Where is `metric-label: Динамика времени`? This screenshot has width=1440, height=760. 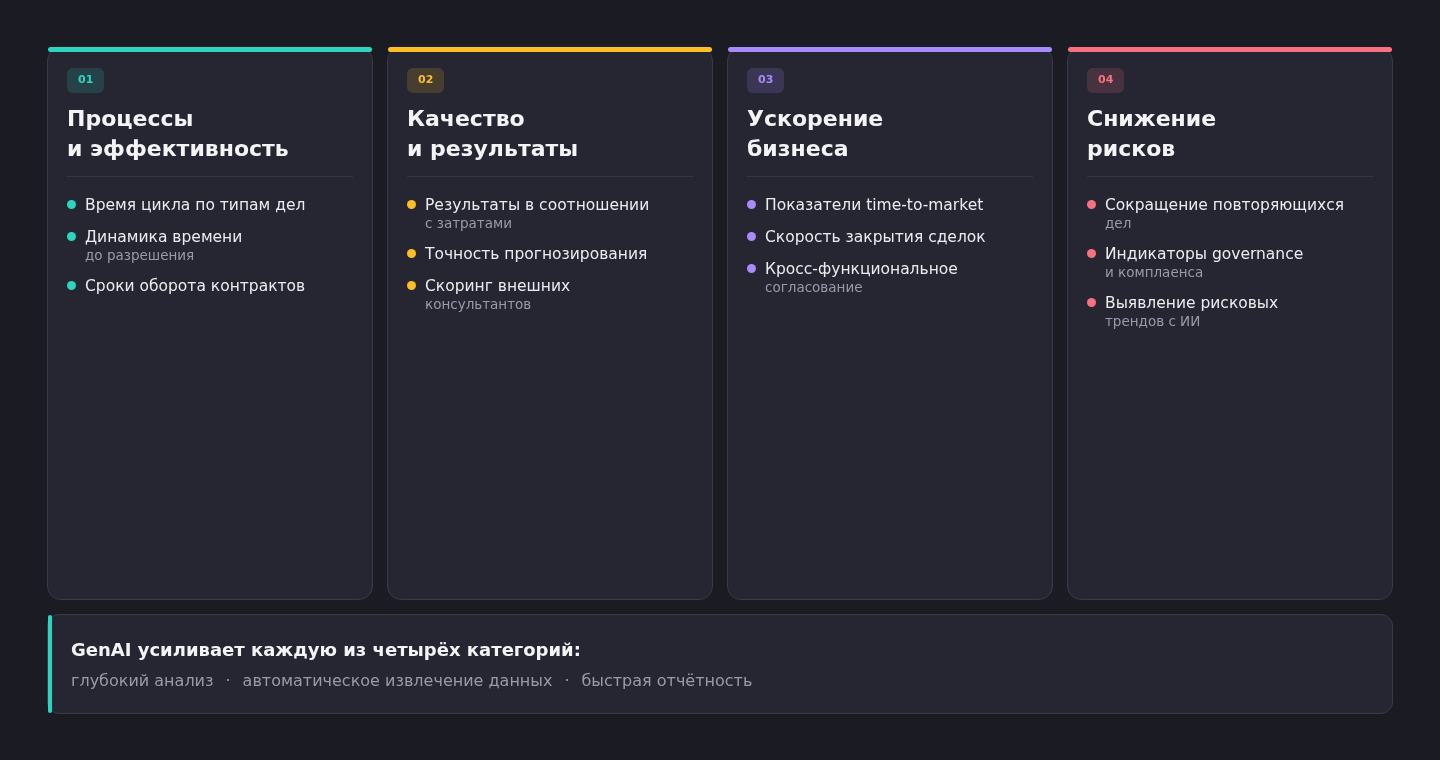 metric-label: Динамика времени is located at coordinates (164, 236).